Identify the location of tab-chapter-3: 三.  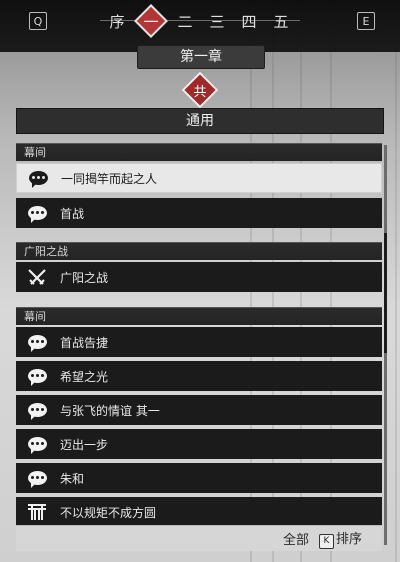
(217, 21).